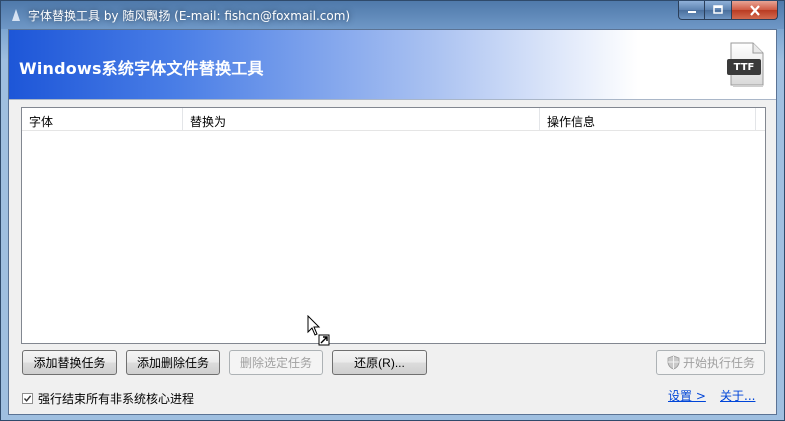  Describe the element at coordinates (673, 362) in the screenshot. I see `uac-shield-icon` at that location.